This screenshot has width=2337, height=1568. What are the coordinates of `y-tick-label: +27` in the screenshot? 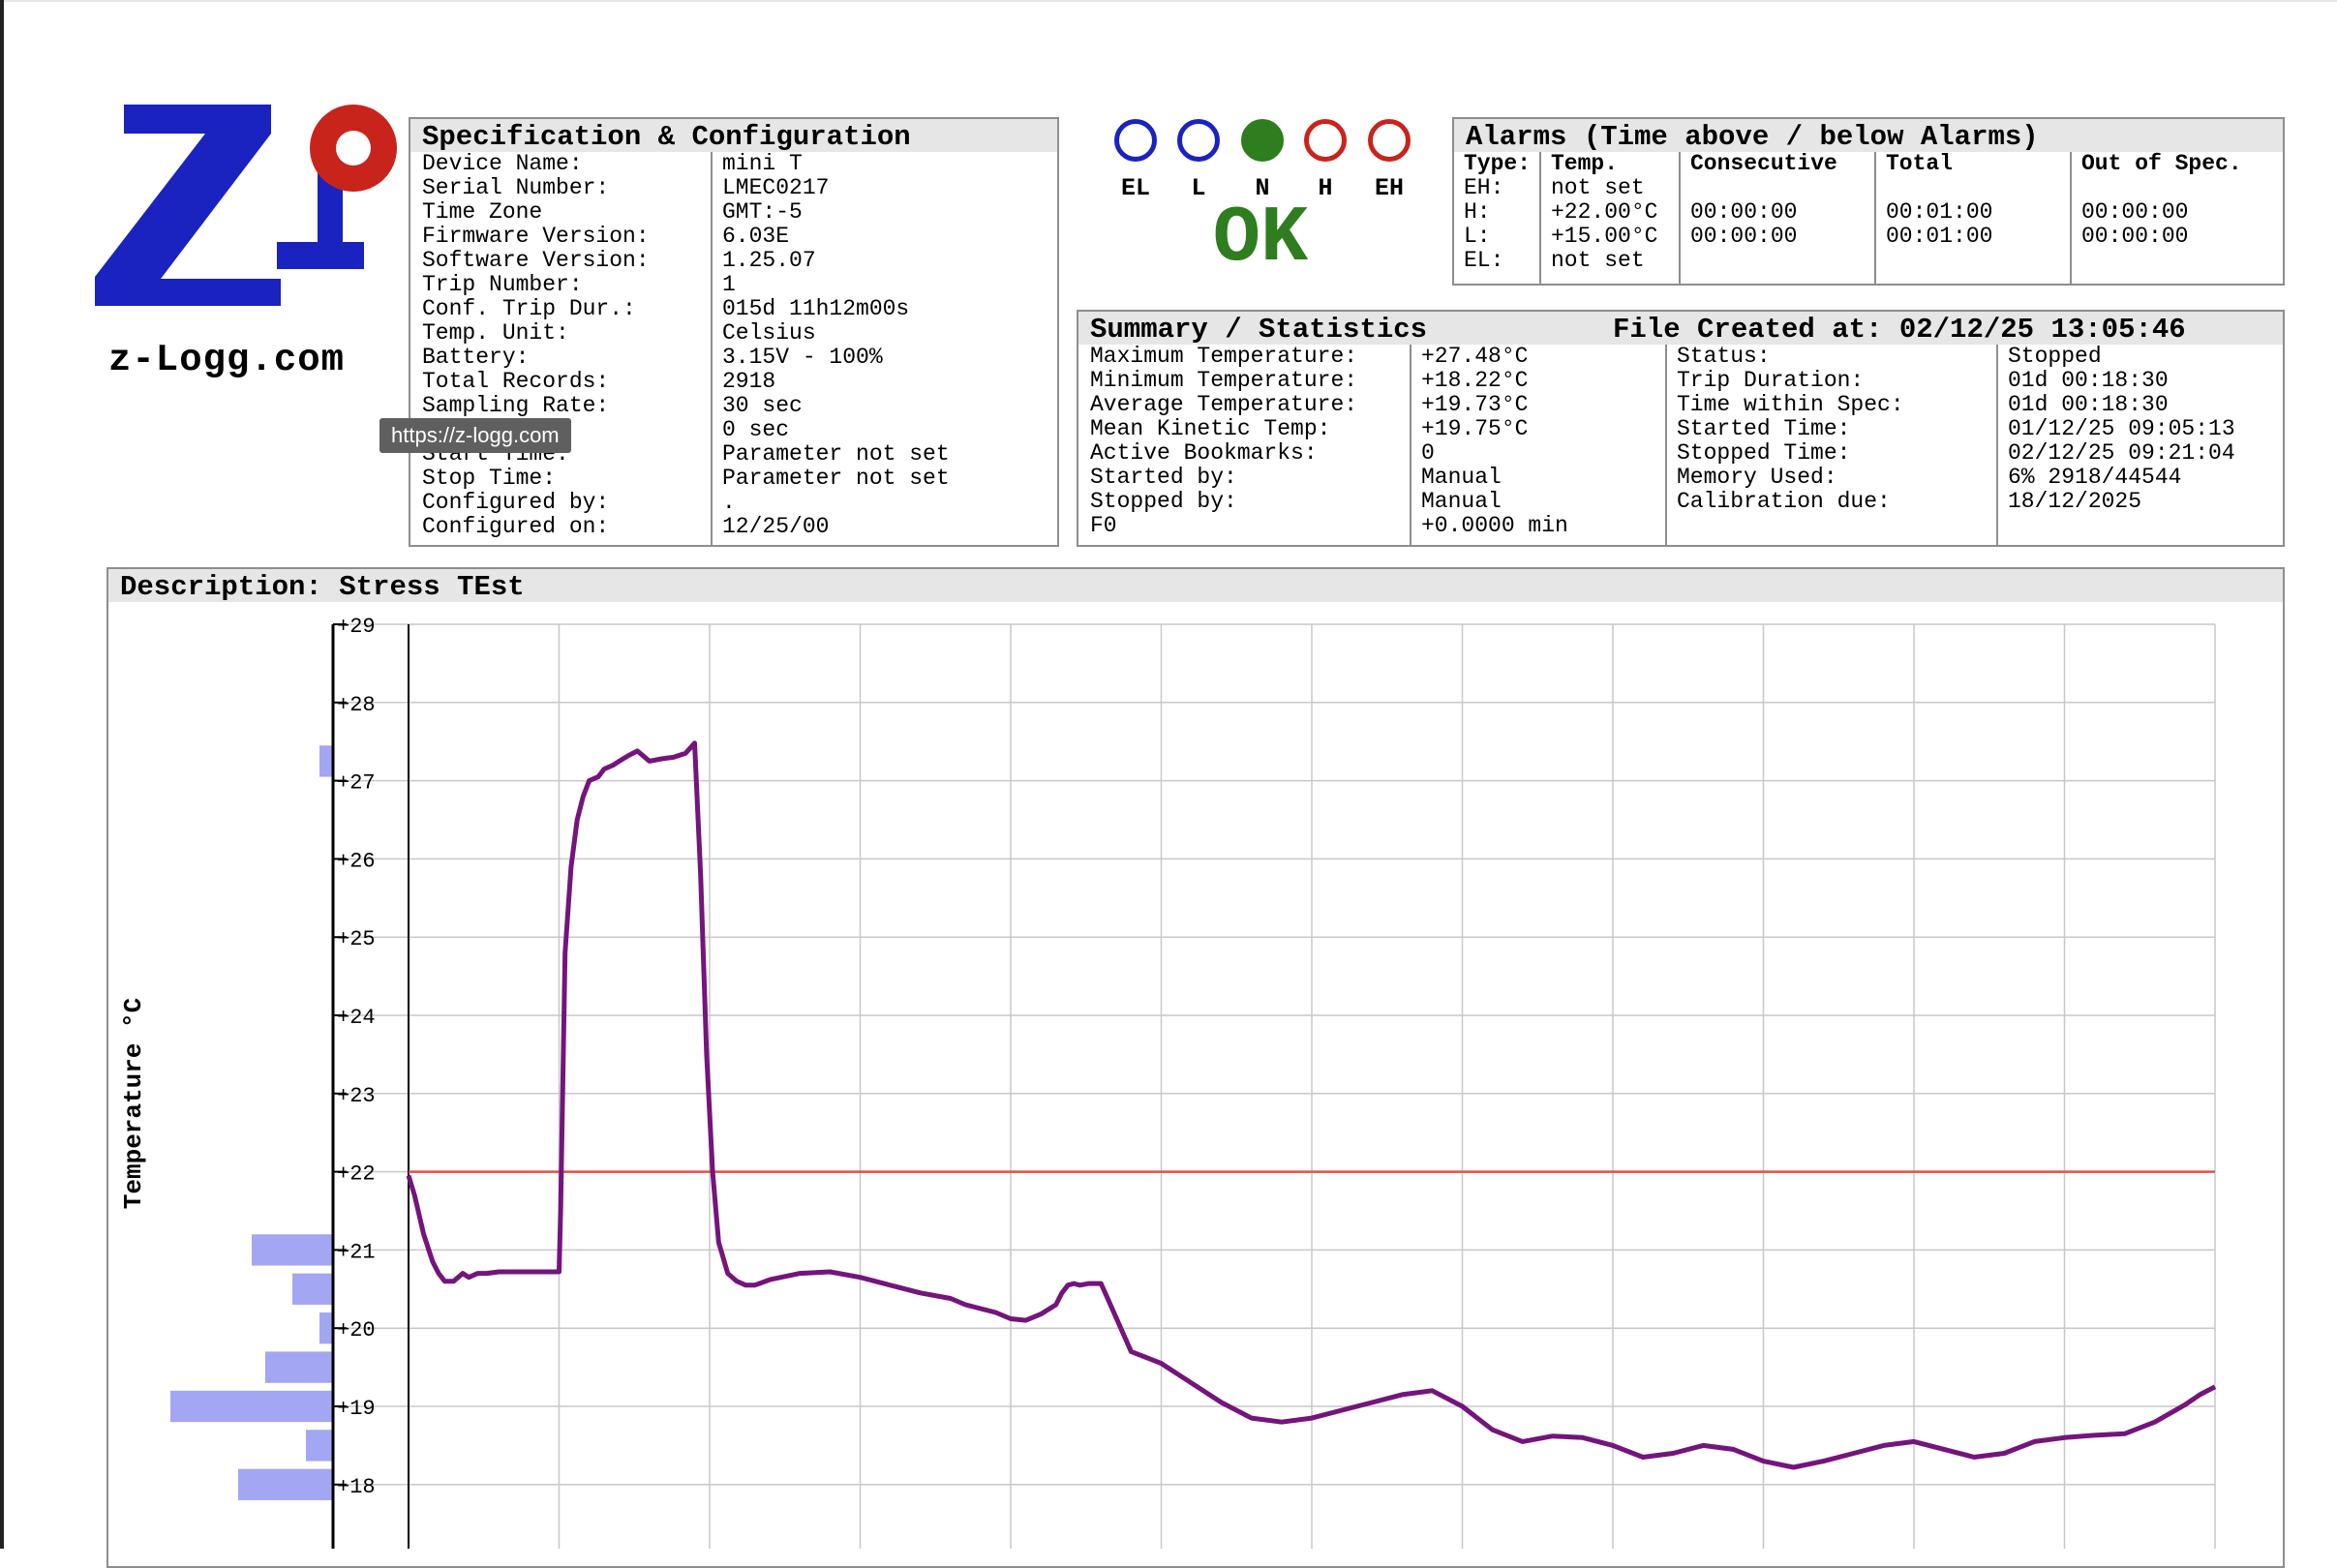 It's located at (356, 783).